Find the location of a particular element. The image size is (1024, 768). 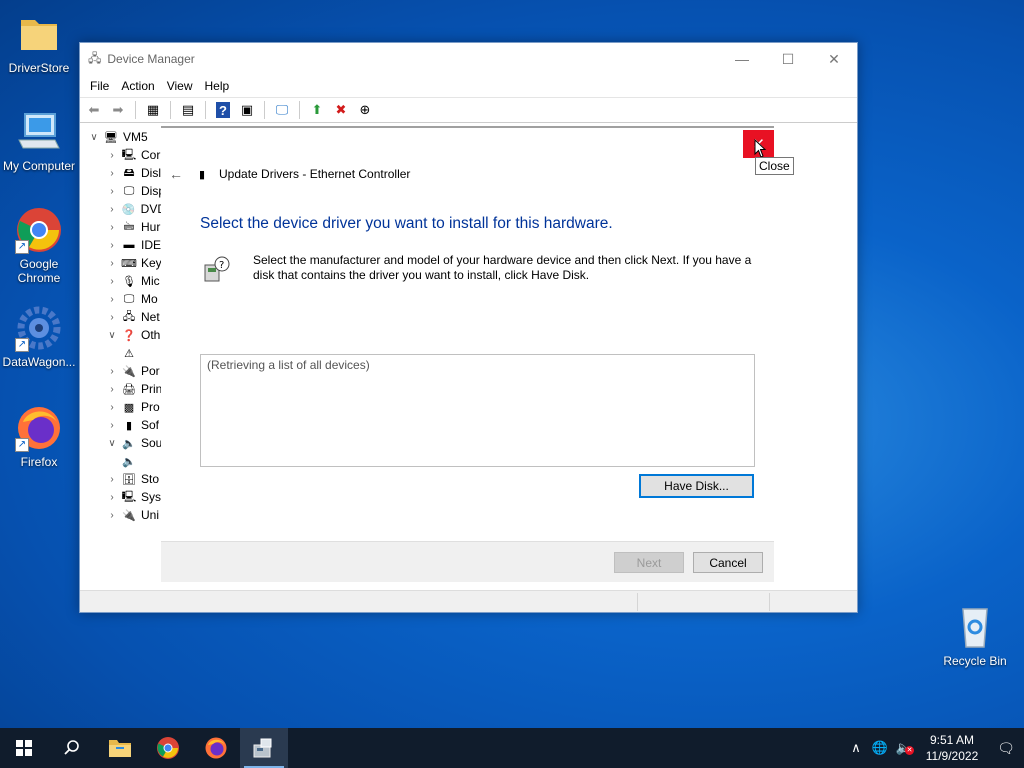

mouse-icon: 🎙 is located at coordinates (129, 281).